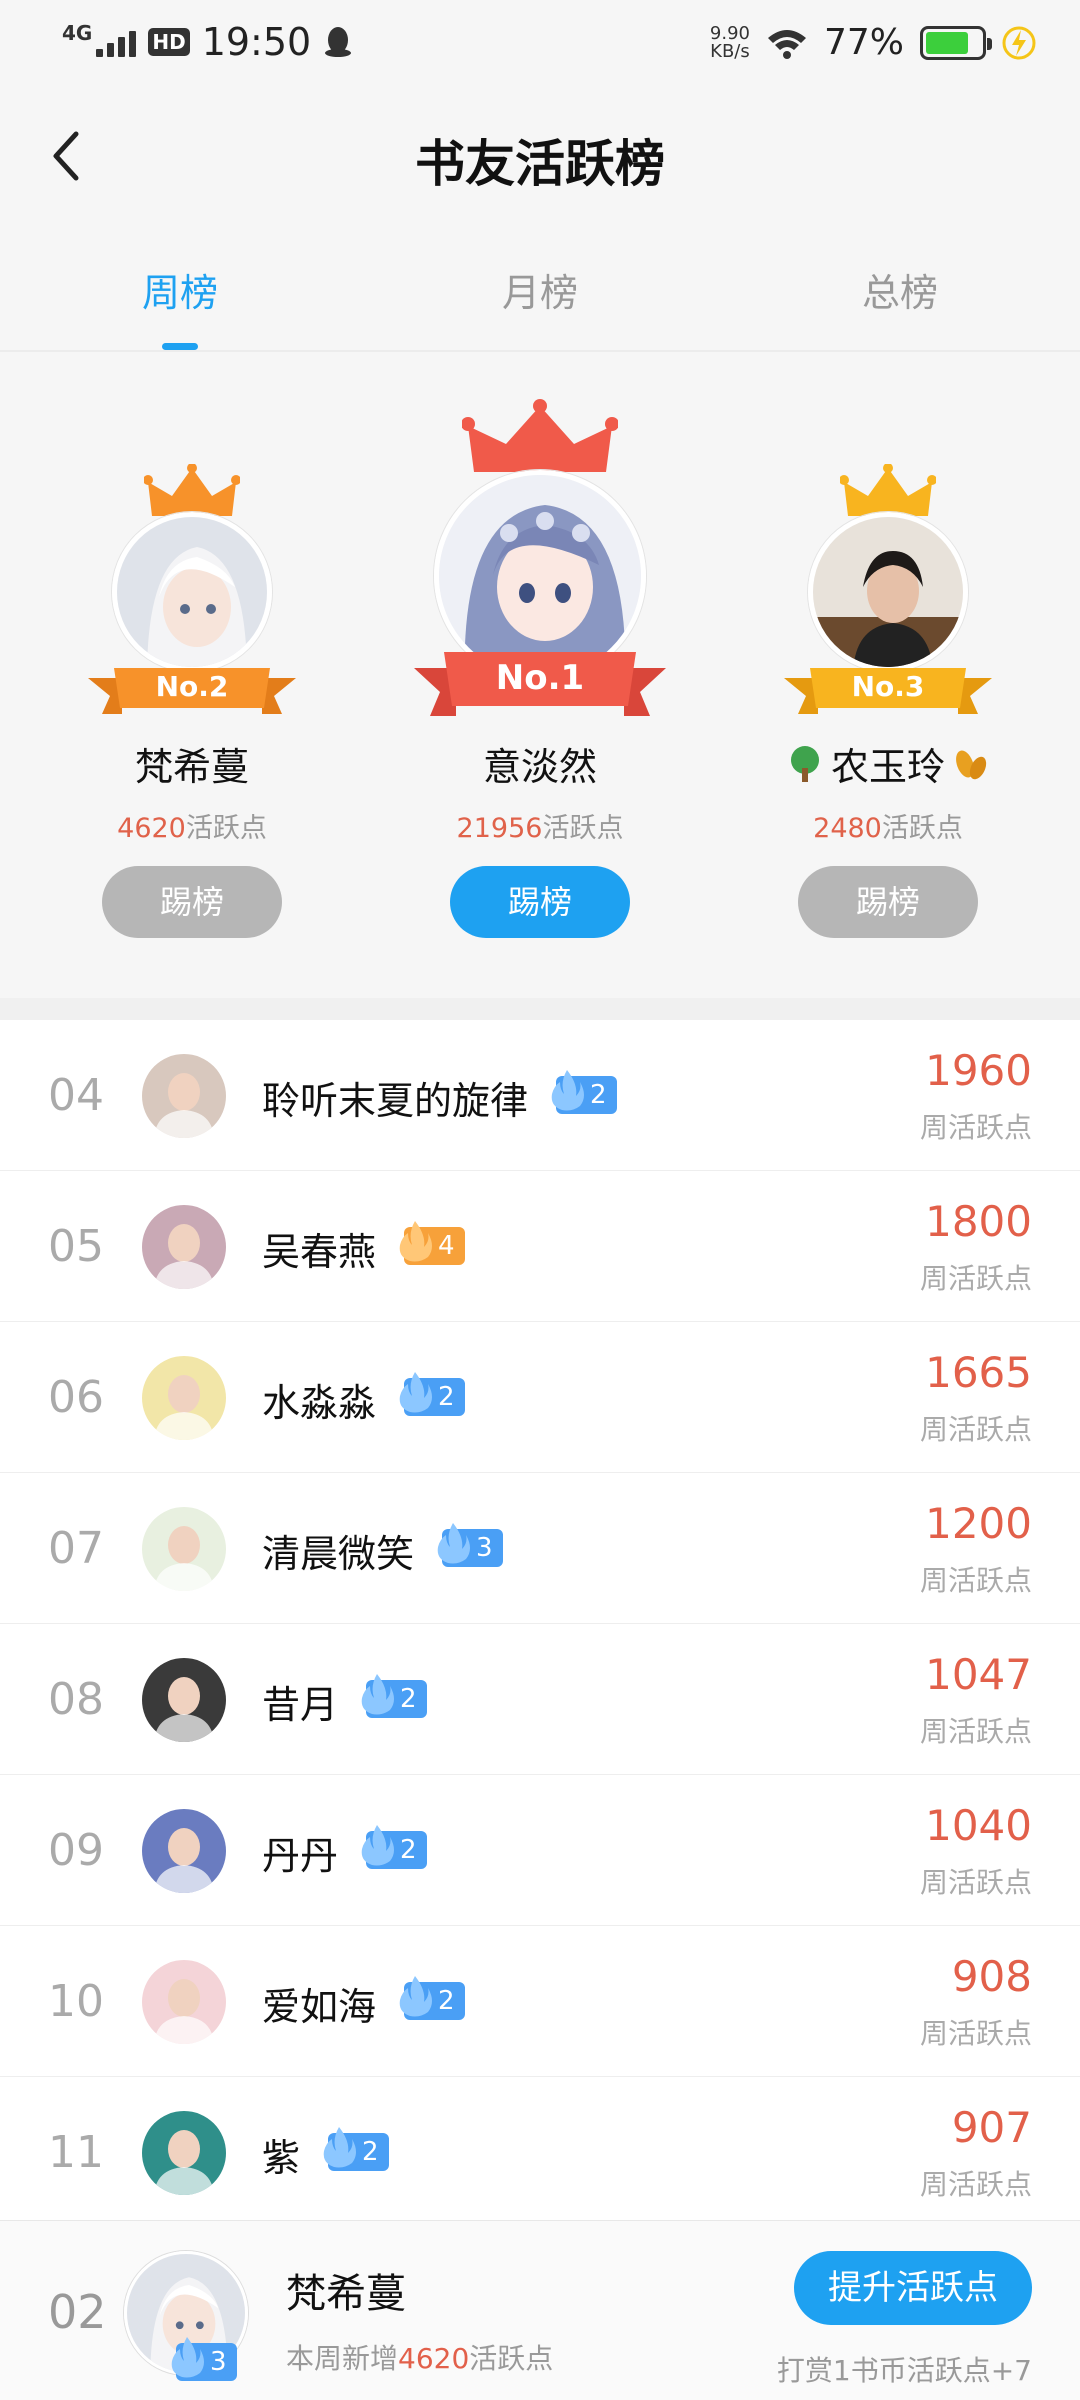 This screenshot has width=1080, height=2400. I want to click on weekly-score: 1800, so click(978, 1221).